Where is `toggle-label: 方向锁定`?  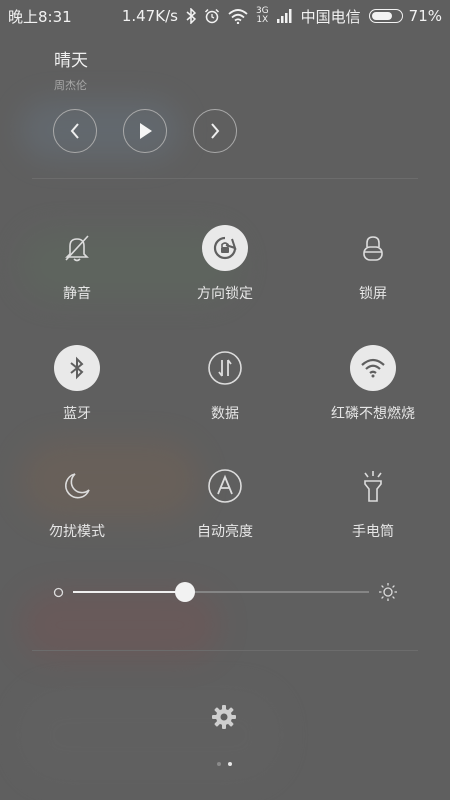 toggle-label: 方向锁定 is located at coordinates (225, 294).